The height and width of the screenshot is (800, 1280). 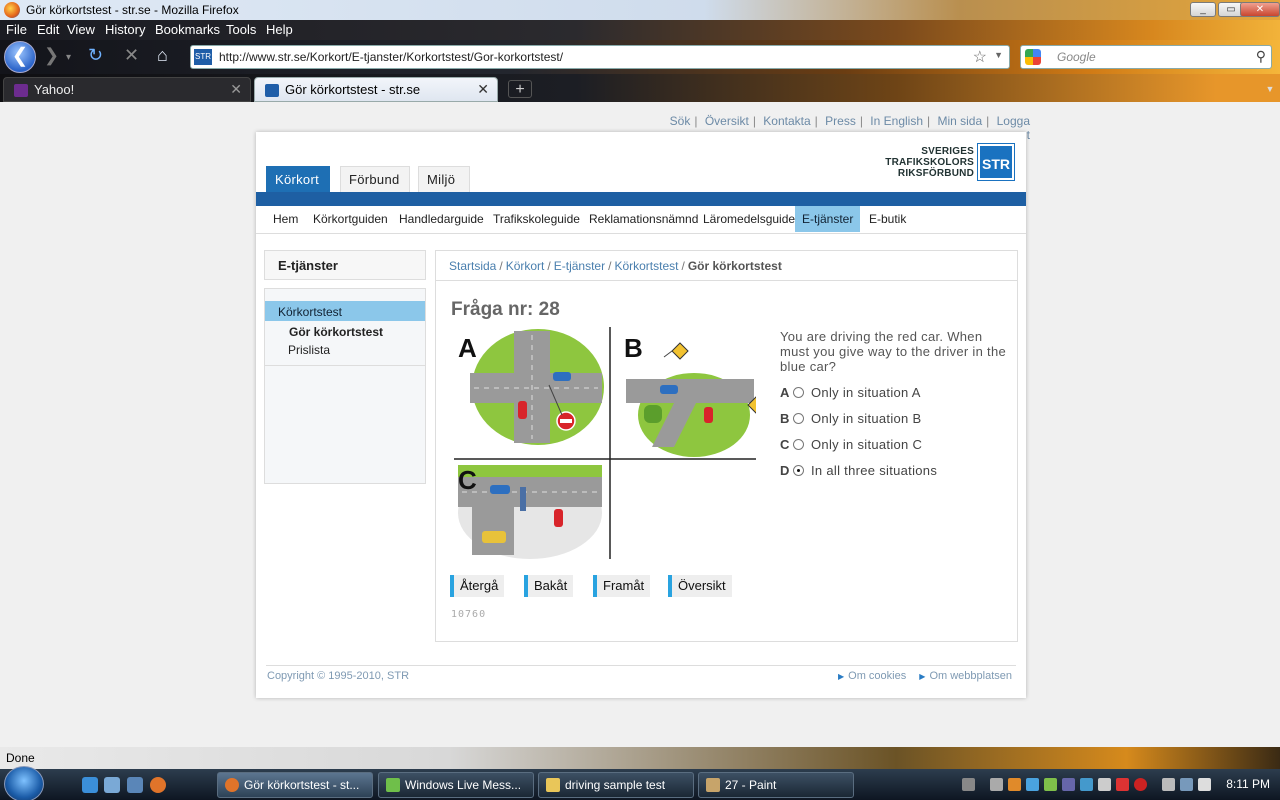 I want to click on bookmark-star-icon: ☆, so click(x=980, y=57).